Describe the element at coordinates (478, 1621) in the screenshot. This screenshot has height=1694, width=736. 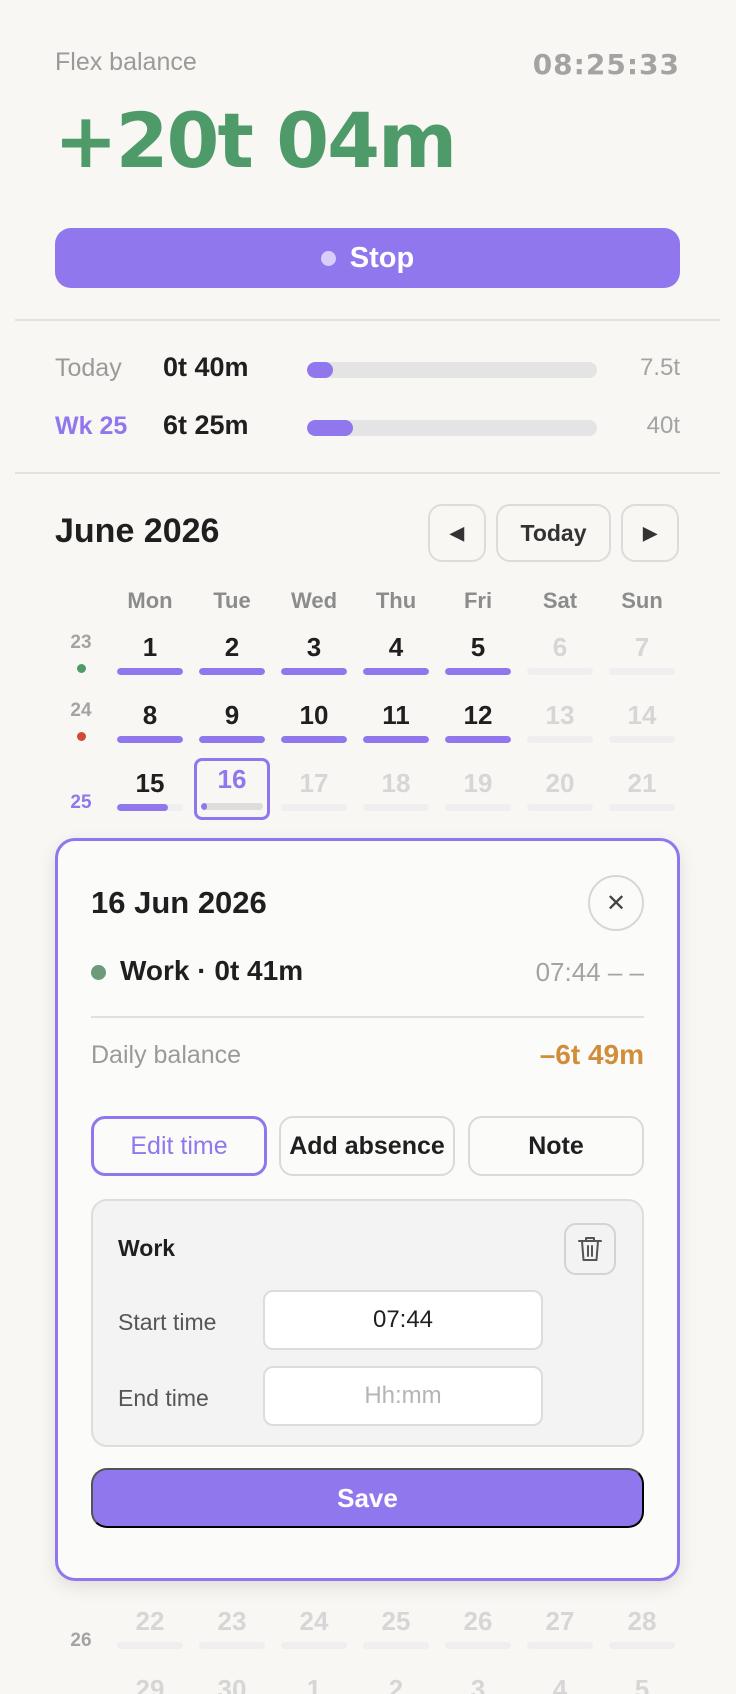
I see `day-number: 26` at that location.